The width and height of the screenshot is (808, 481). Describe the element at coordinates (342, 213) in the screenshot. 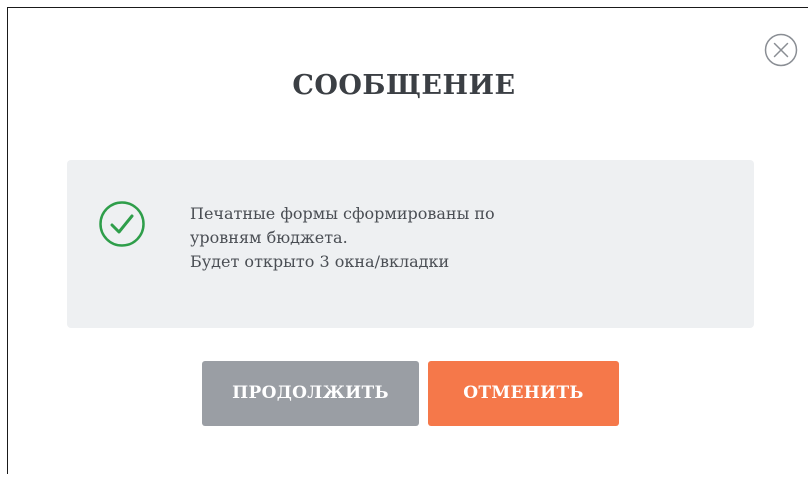

I see `message-line: Печатные формы сформированы по` at that location.